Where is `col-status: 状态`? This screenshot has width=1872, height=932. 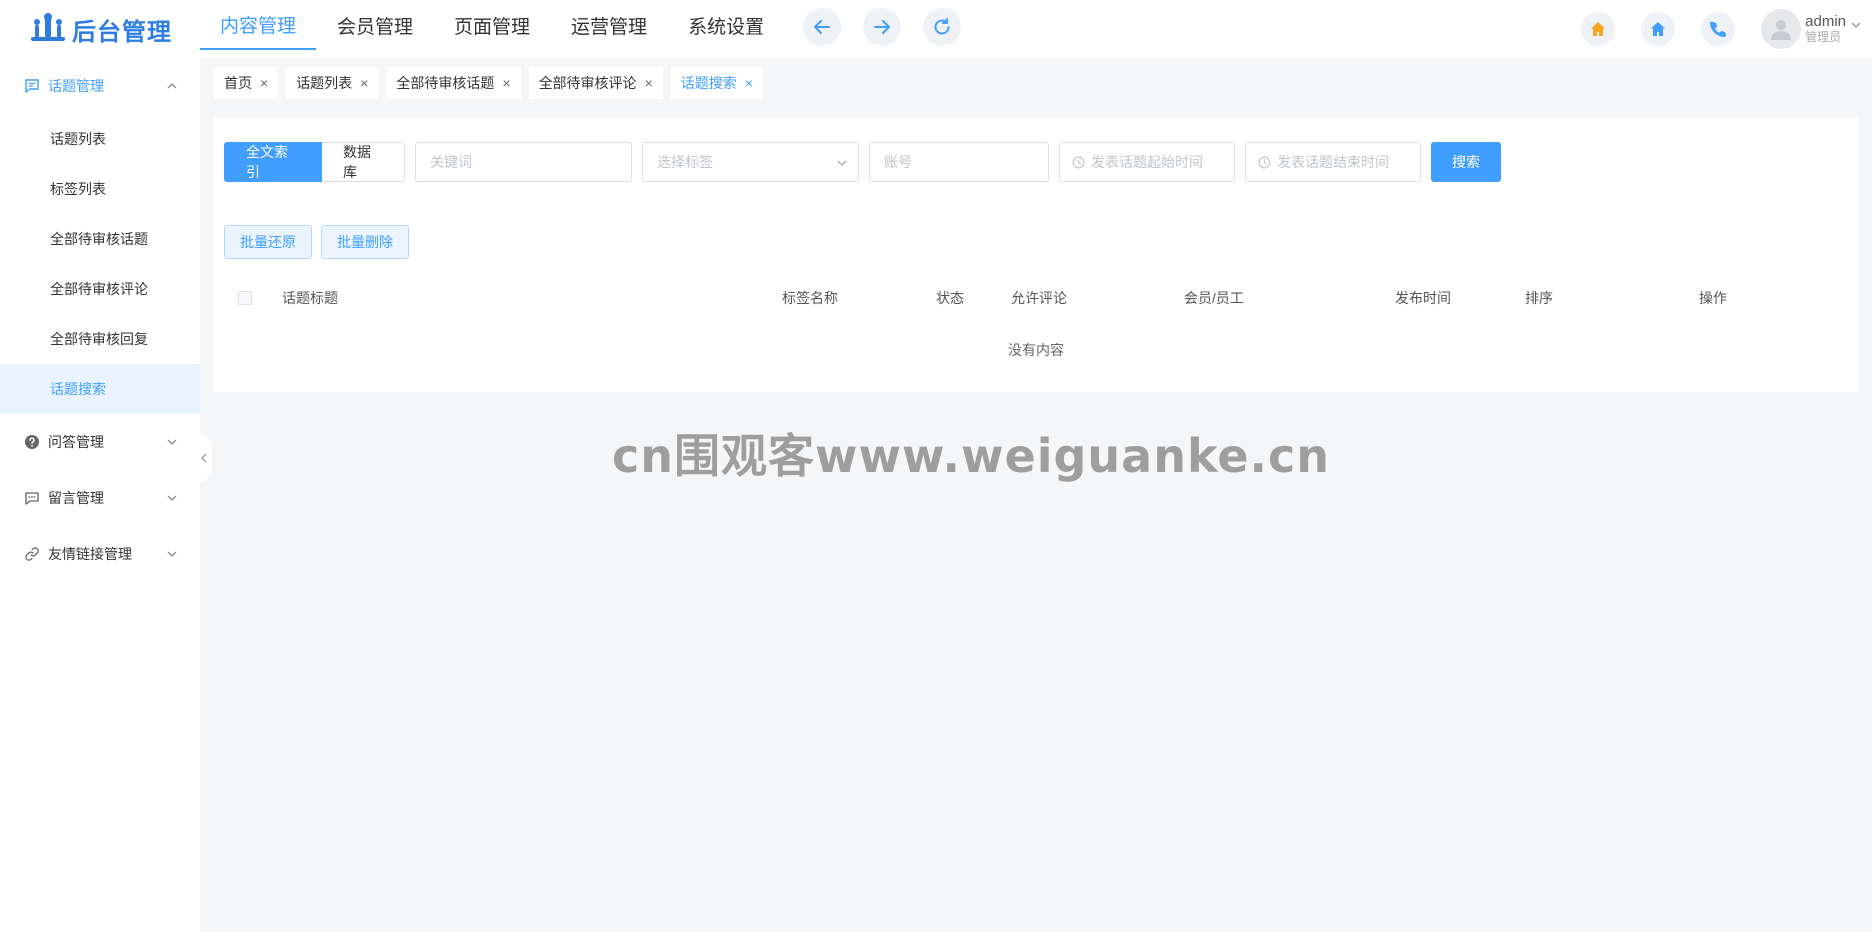
col-status: 状态 is located at coordinates (950, 298).